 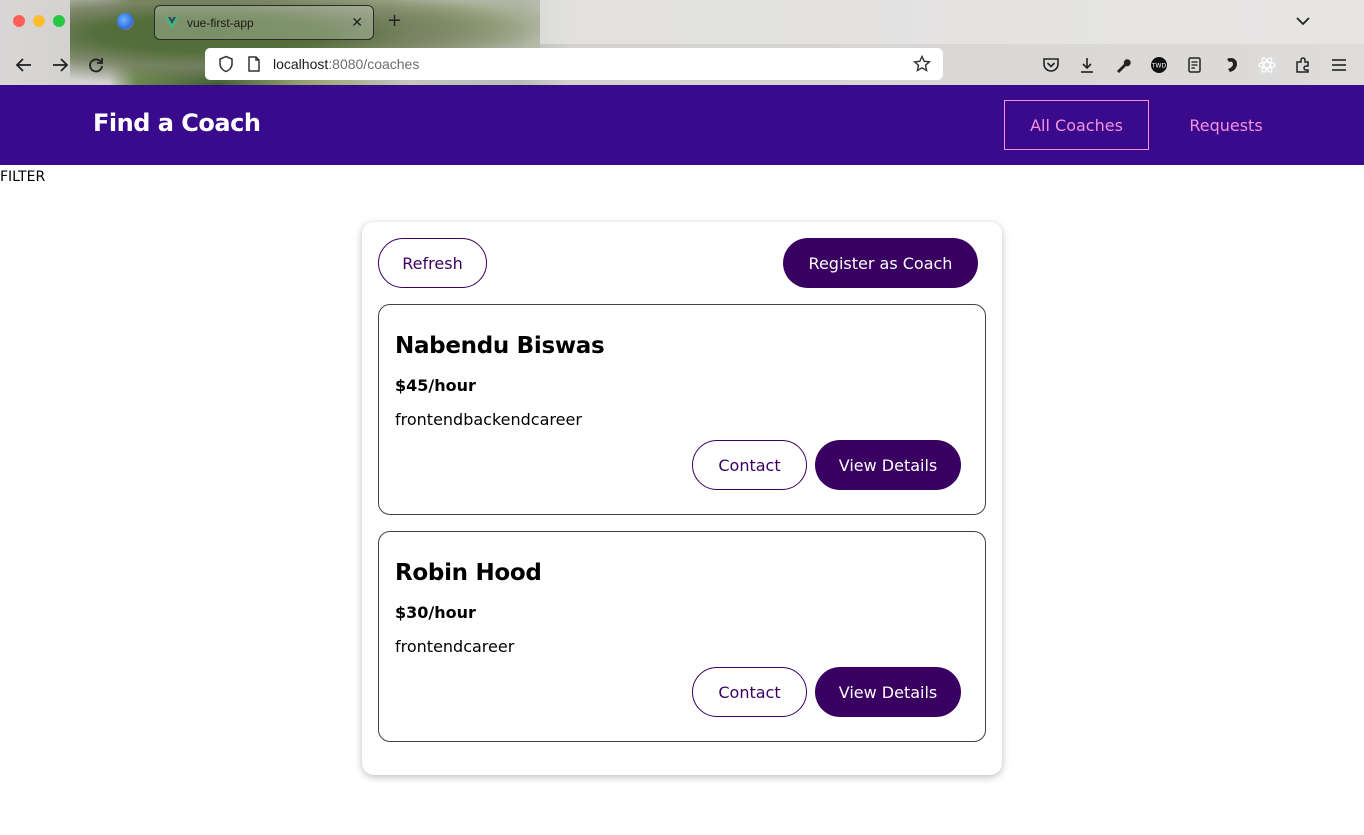 I want to click on downloads-icon, so click(x=1087, y=65).